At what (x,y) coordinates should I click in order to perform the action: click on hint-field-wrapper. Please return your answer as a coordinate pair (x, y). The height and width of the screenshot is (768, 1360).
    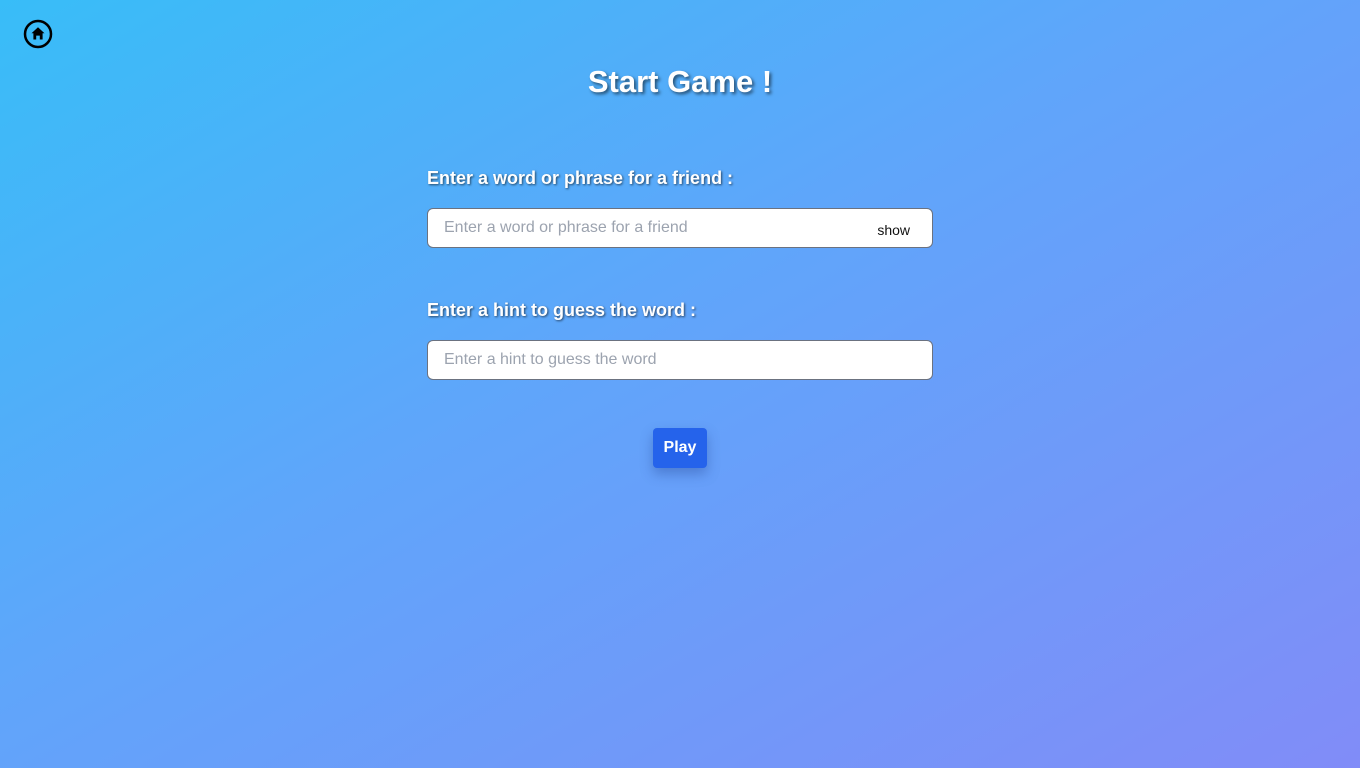
    Looking at the image, I should click on (680, 360).